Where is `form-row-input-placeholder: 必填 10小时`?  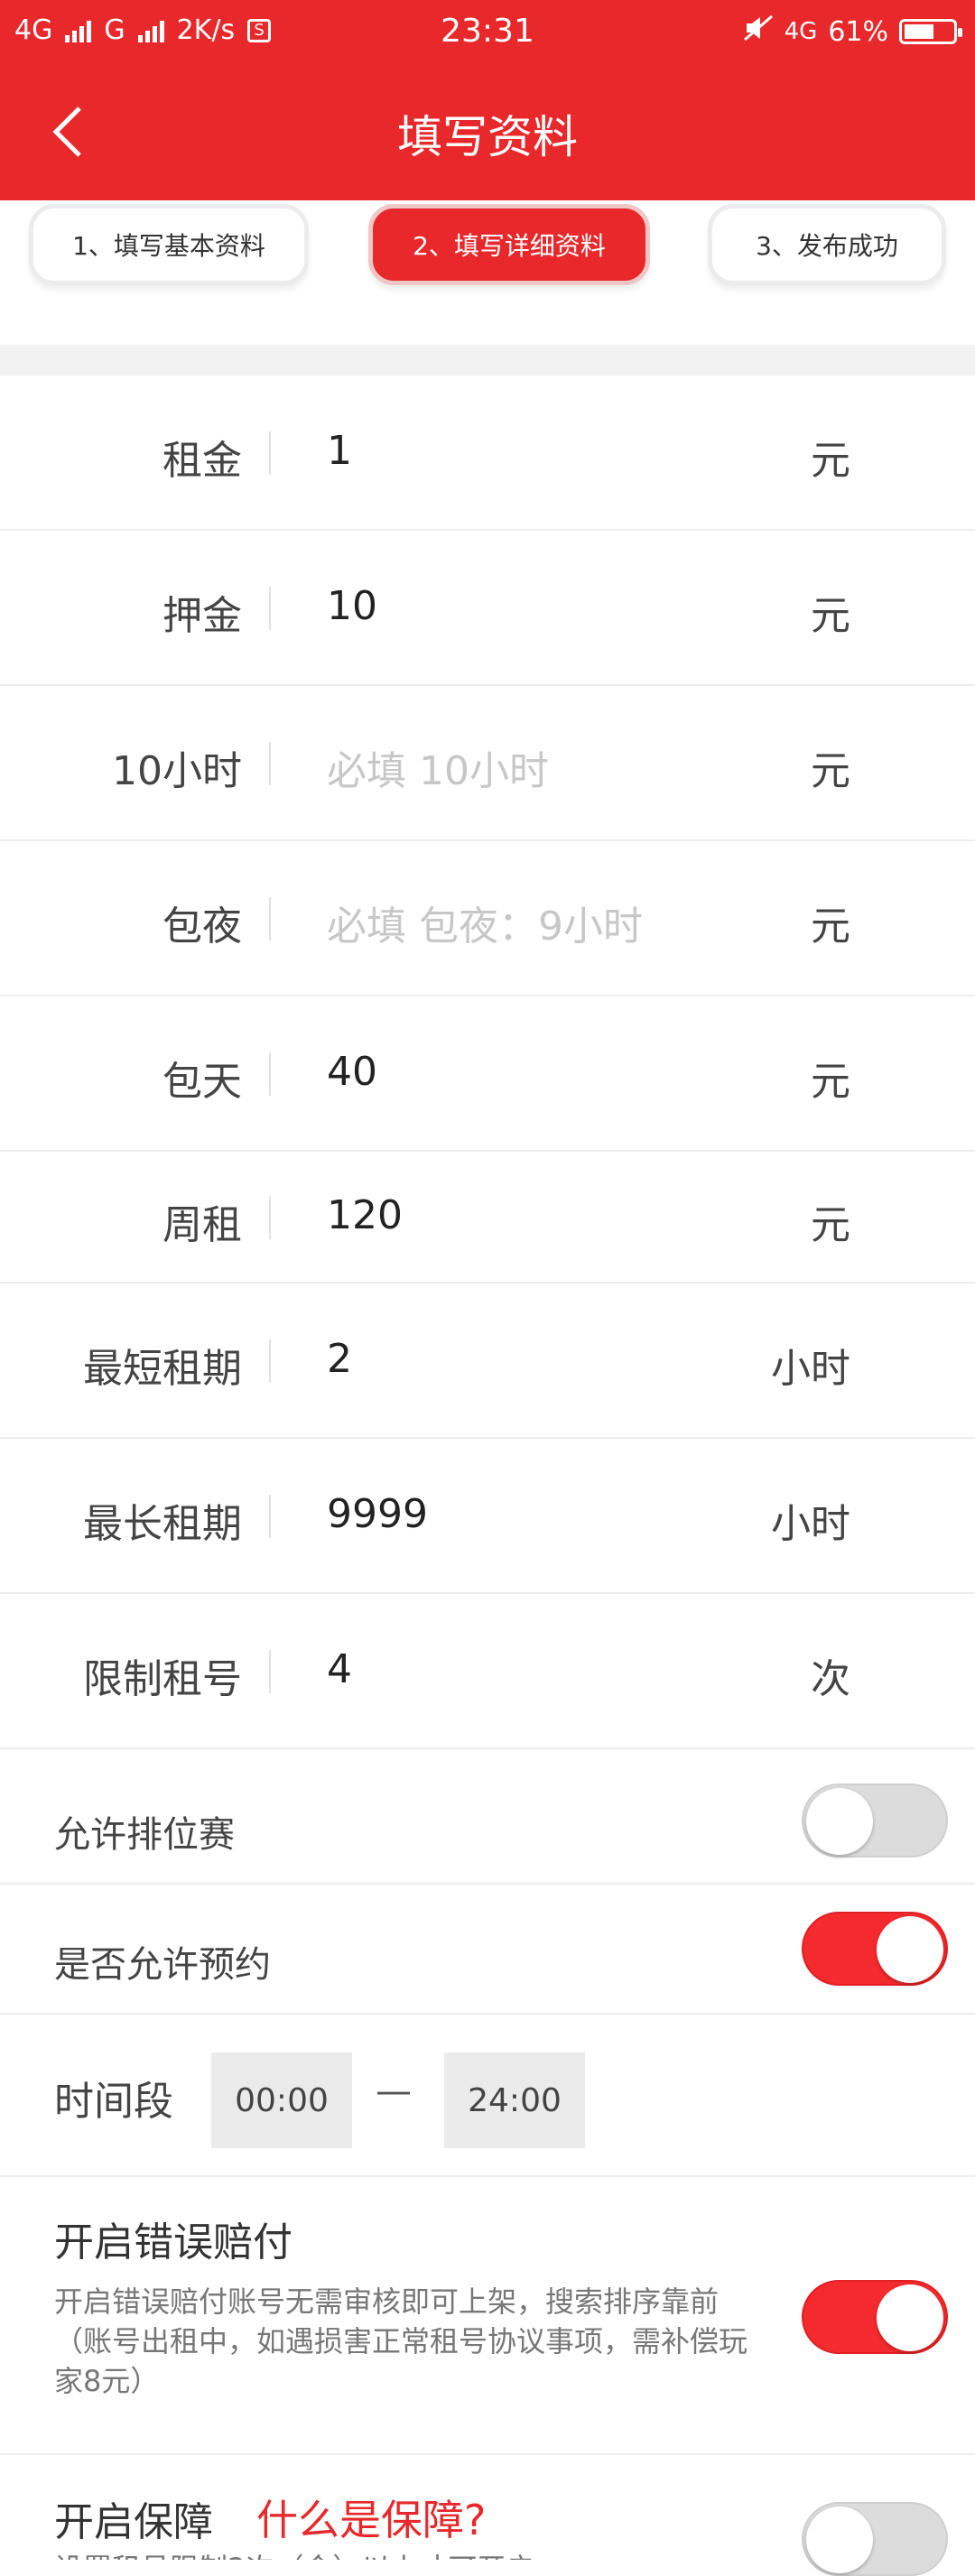
form-row-input-placeholder: 必填 10小时 is located at coordinates (516, 767).